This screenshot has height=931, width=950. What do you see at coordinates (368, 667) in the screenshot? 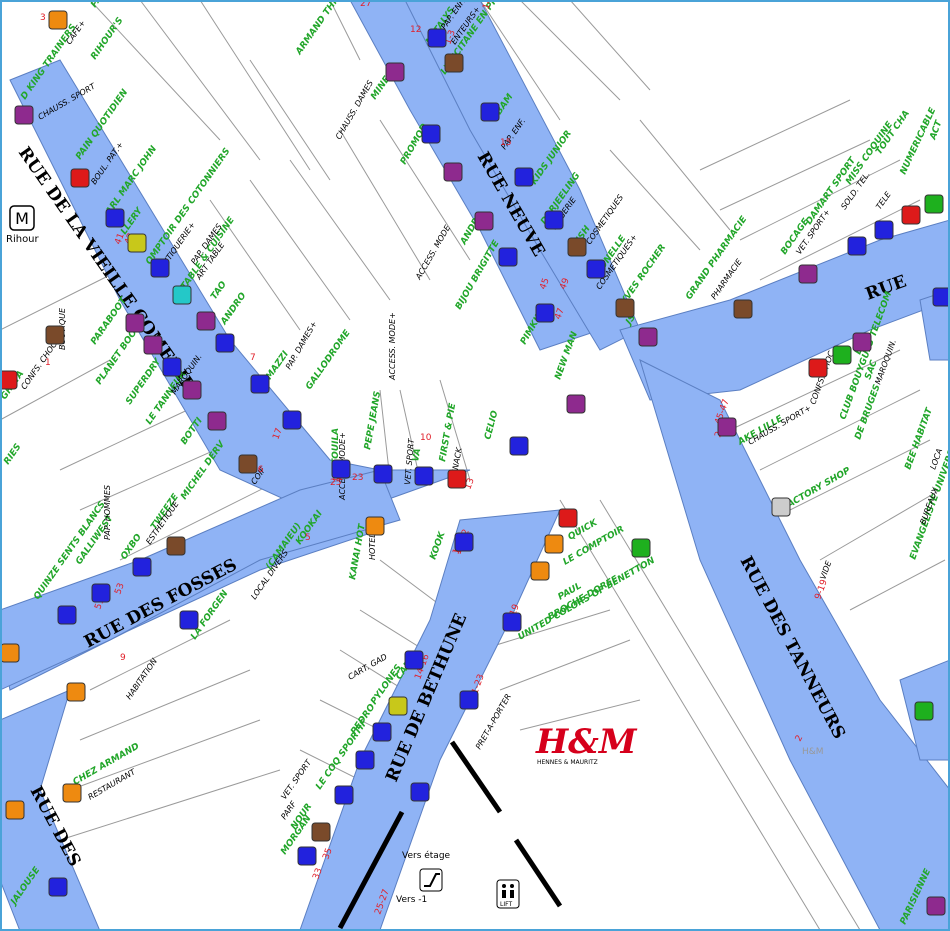
I see `activity-label: CART. GAD` at bounding box center [368, 667].